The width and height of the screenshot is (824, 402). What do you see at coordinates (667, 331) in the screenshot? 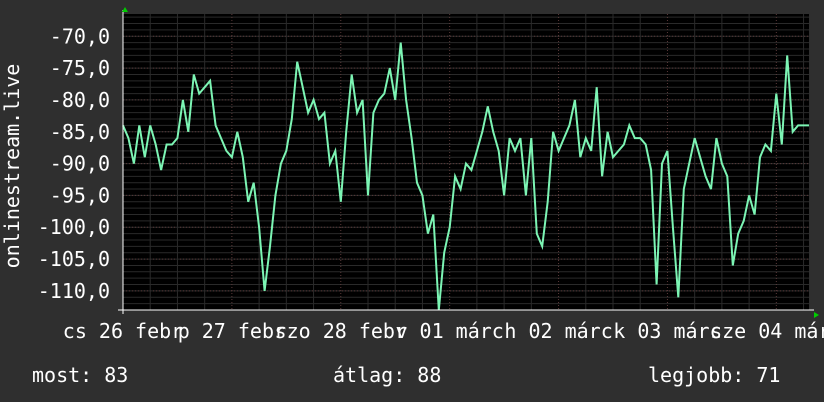
I see `x-tick-label: k 03 márc` at bounding box center [667, 331].